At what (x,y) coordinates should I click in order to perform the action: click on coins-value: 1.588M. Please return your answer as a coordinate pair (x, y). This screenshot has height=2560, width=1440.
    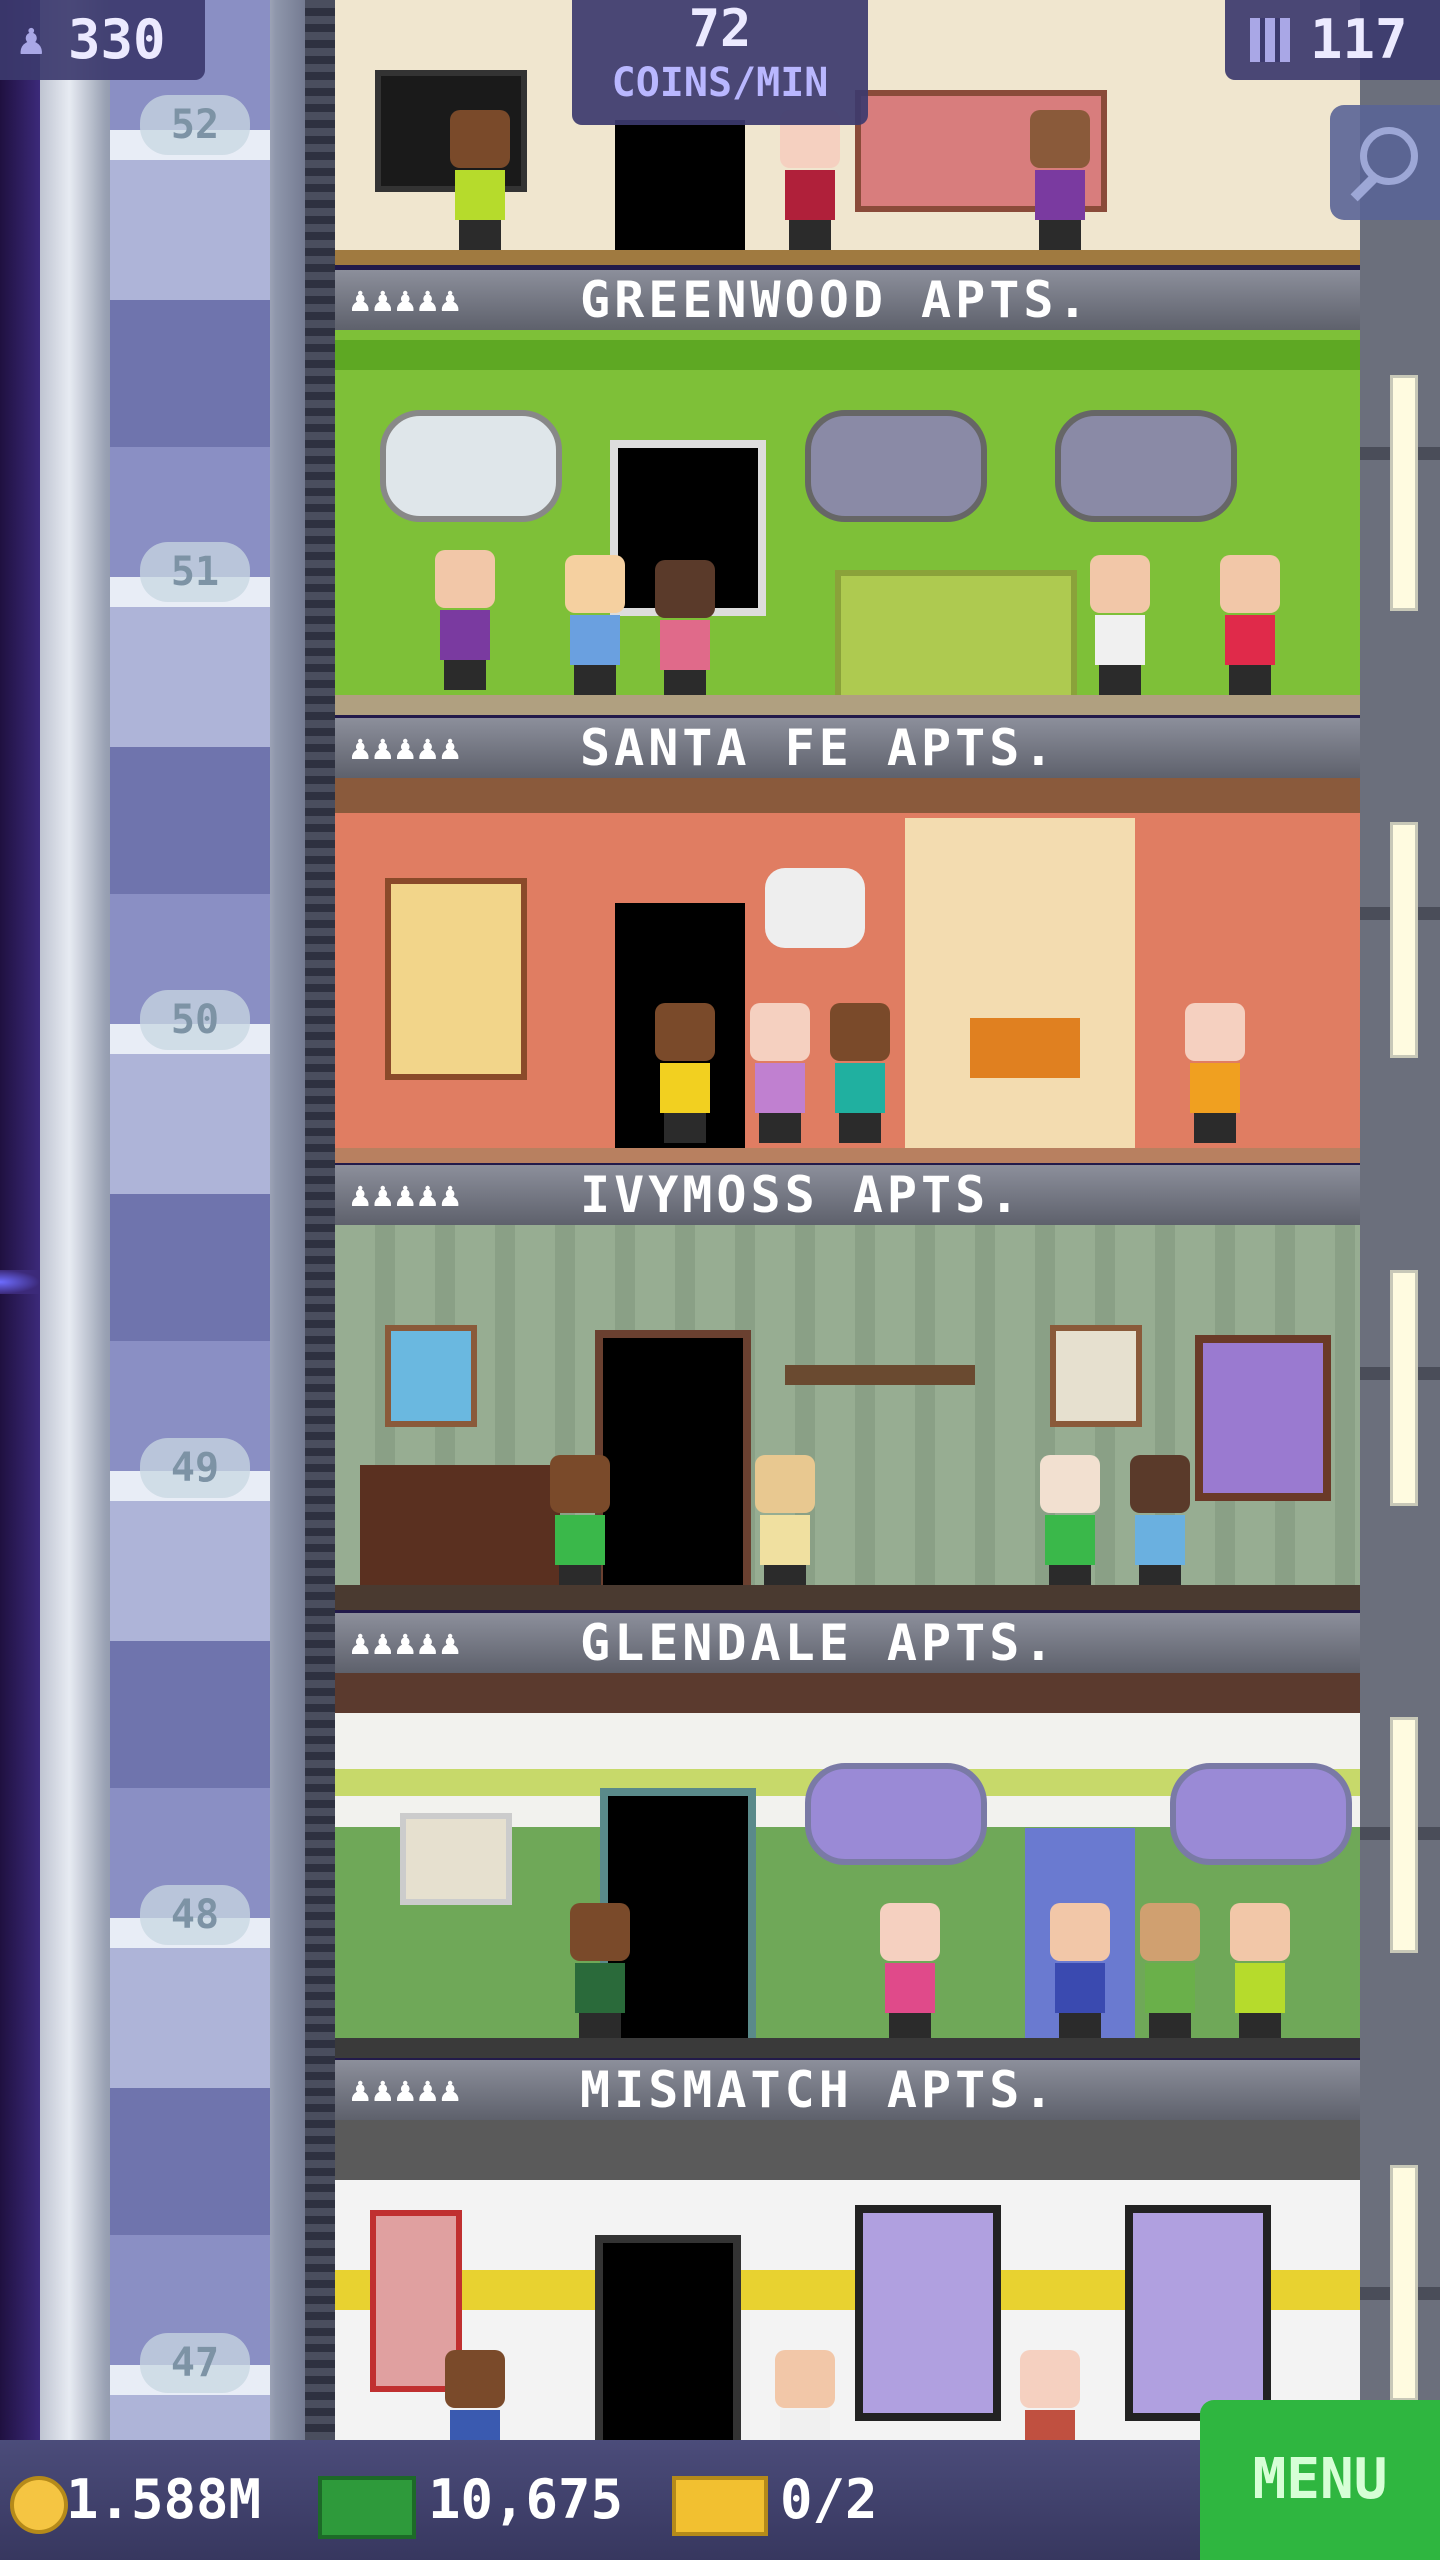
    Looking at the image, I should click on (163, 2499).